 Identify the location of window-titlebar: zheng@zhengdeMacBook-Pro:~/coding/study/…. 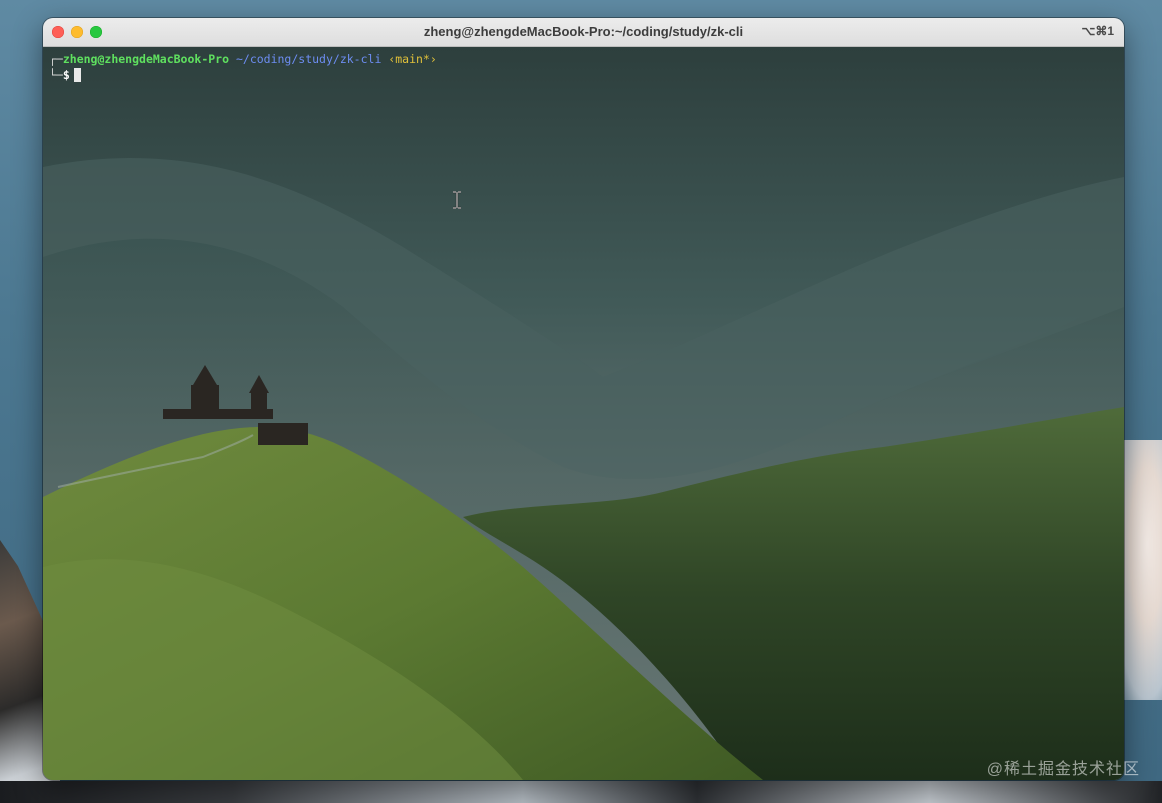
(583, 32).